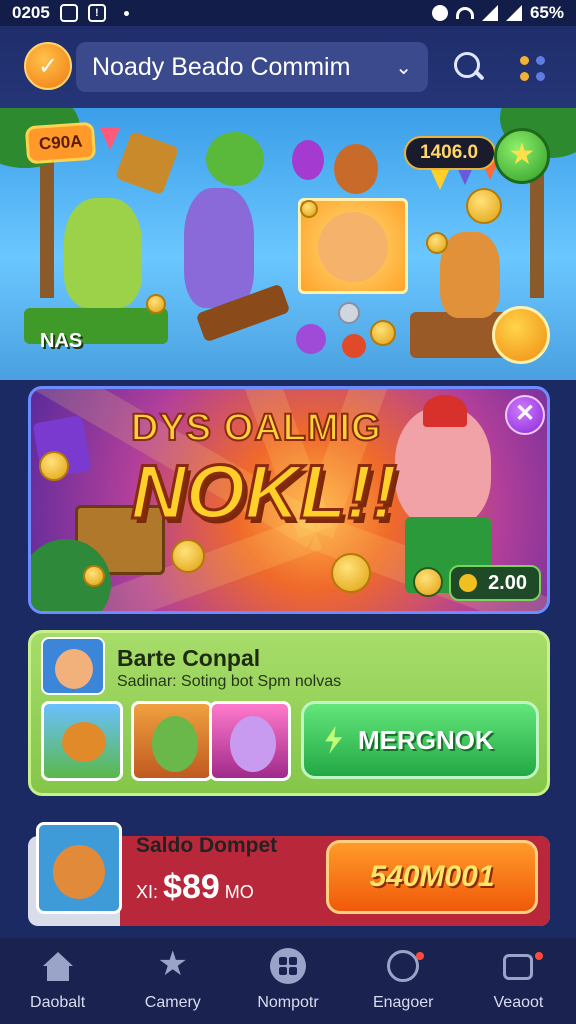 The height and width of the screenshot is (1024, 576). Describe the element at coordinates (507, 583) in the screenshot. I see `reward-value: 2.00` at that location.